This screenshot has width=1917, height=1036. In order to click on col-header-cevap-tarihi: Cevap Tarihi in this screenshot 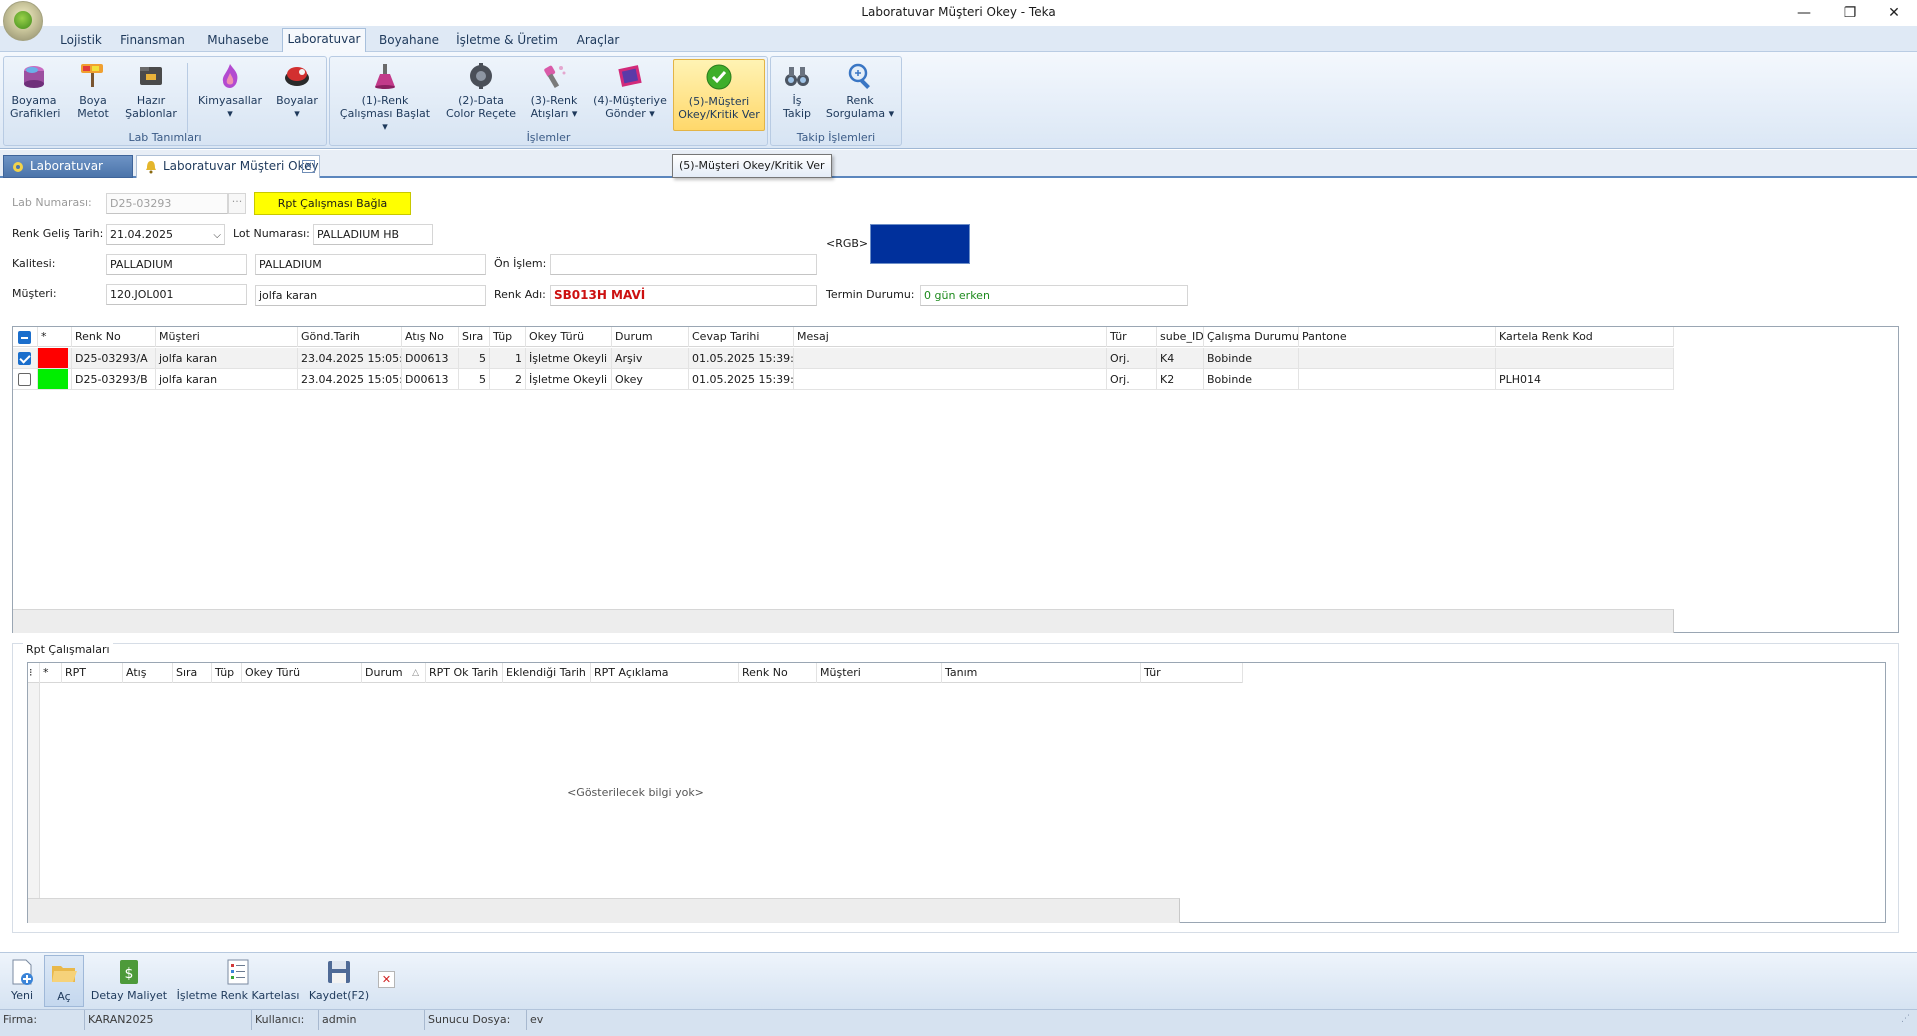, I will do `click(741, 337)`.